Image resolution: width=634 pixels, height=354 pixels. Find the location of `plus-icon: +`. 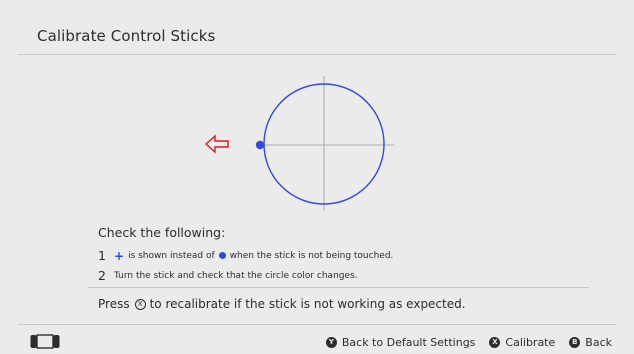

plus-icon: + is located at coordinates (119, 255).